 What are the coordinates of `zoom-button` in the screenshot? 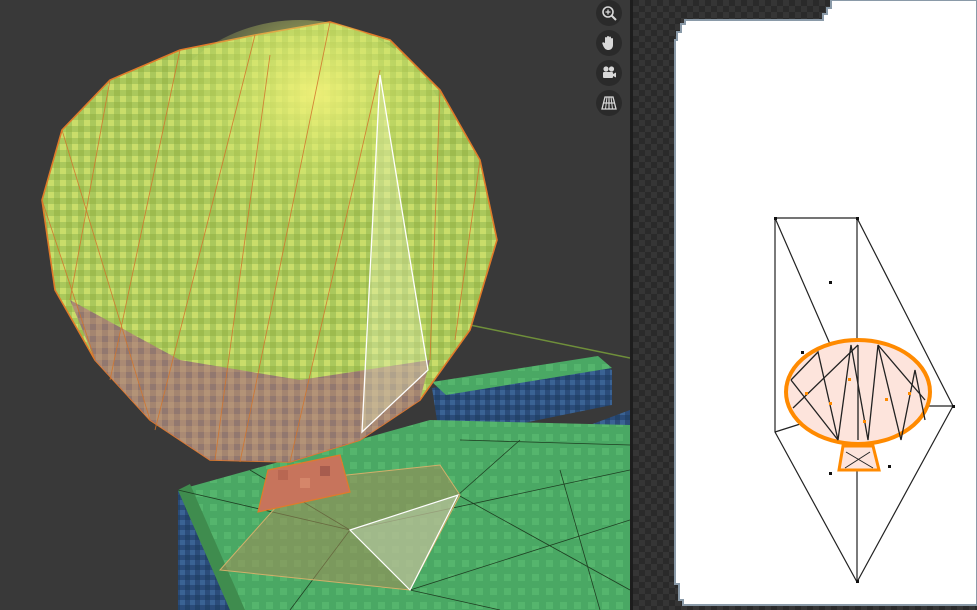 It's located at (609, 13).